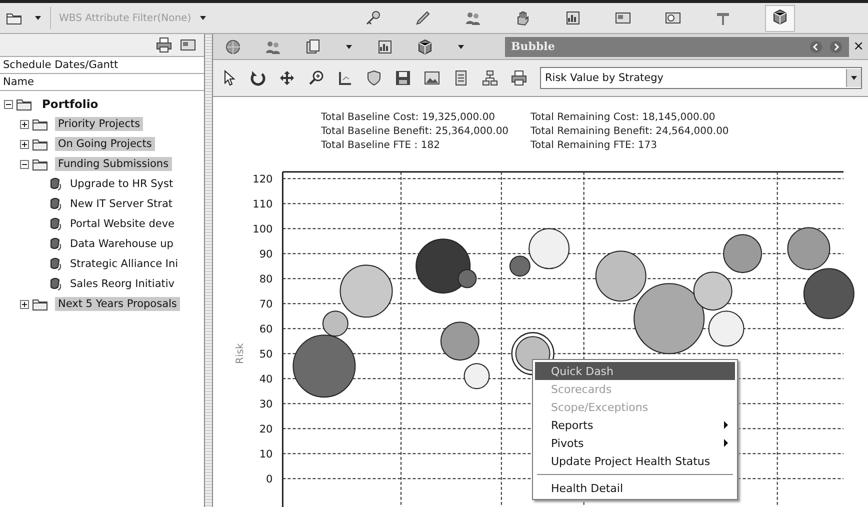 The image size is (868, 507). What do you see at coordinates (858, 46) in the screenshot?
I see `close-button: ×` at bounding box center [858, 46].